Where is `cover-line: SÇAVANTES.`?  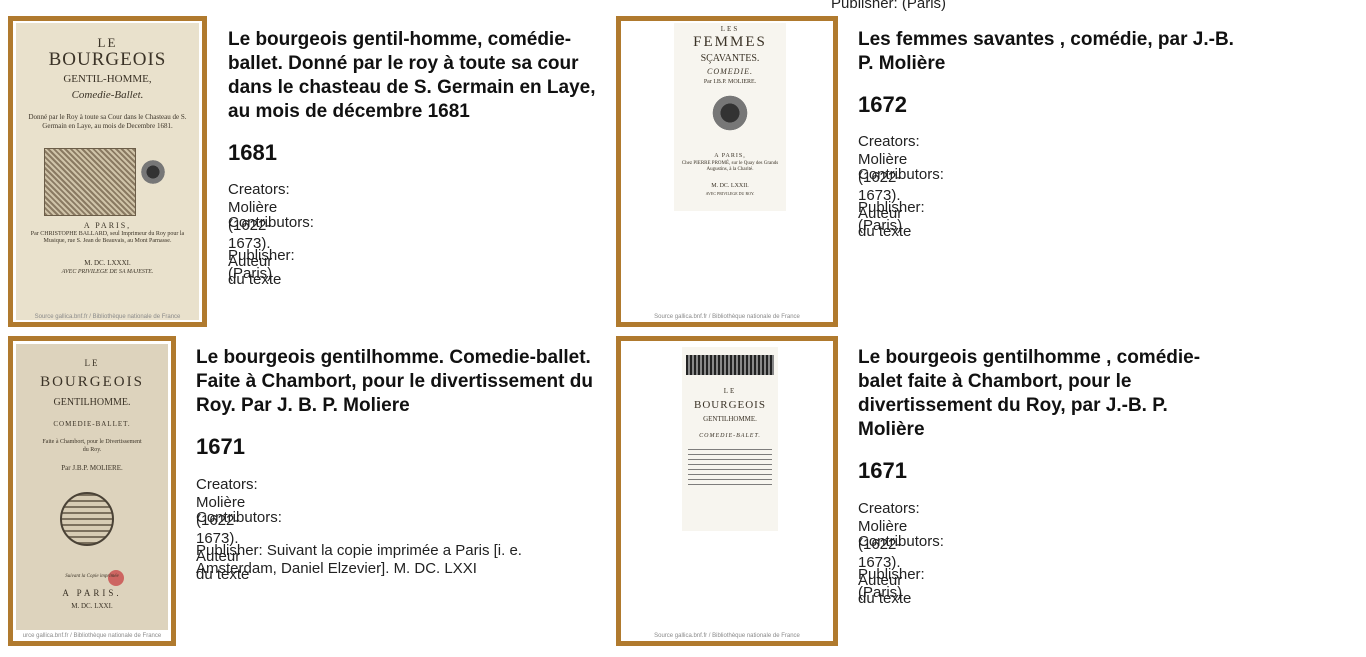 cover-line: SÇAVANTES. is located at coordinates (730, 58).